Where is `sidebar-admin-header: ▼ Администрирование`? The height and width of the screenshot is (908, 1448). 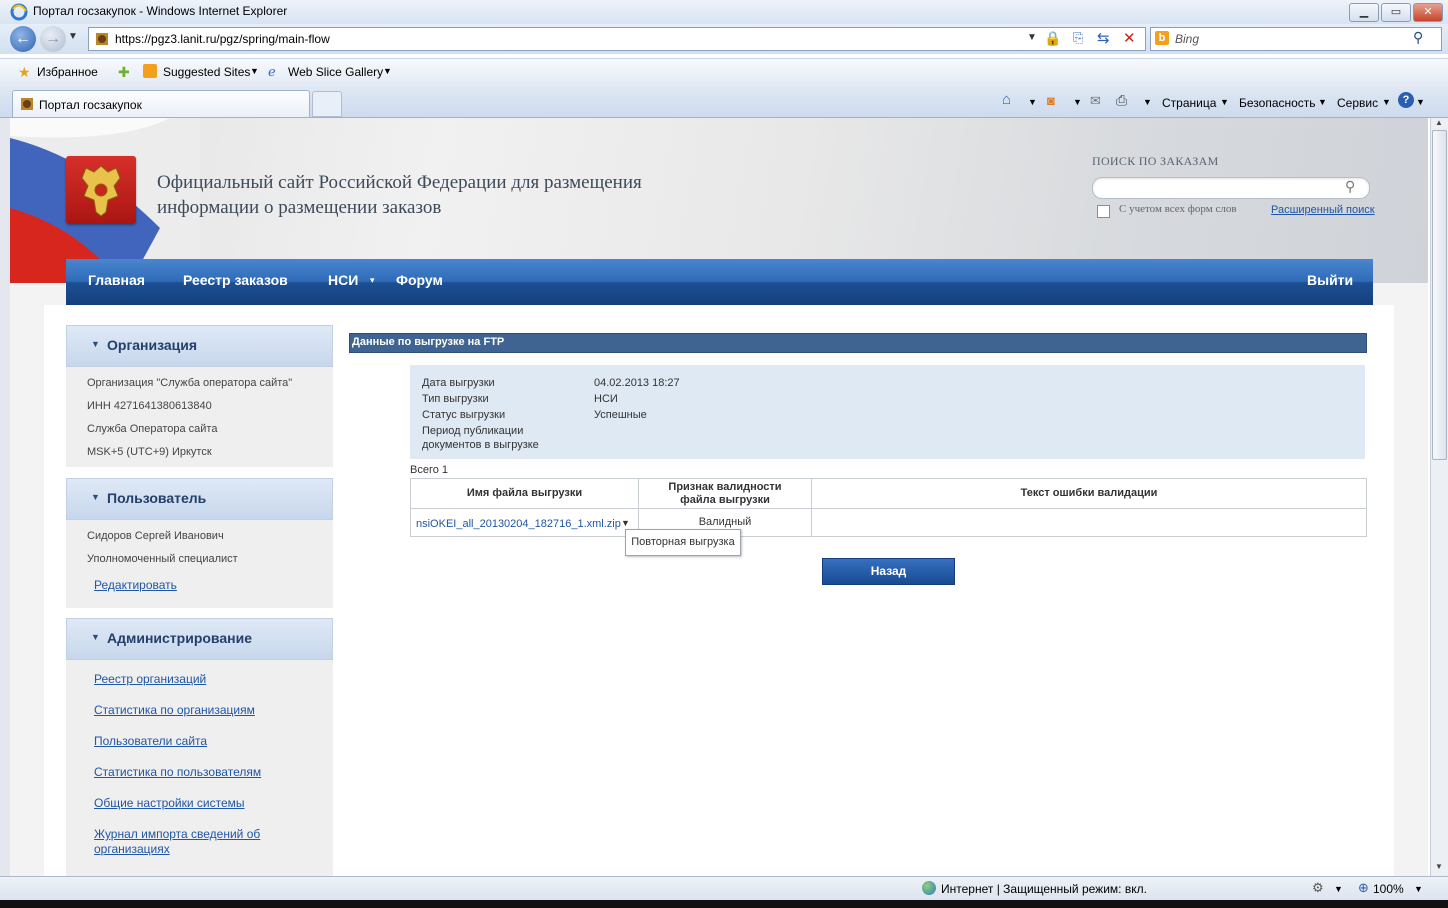 sidebar-admin-header: ▼ Администрирование is located at coordinates (199, 639).